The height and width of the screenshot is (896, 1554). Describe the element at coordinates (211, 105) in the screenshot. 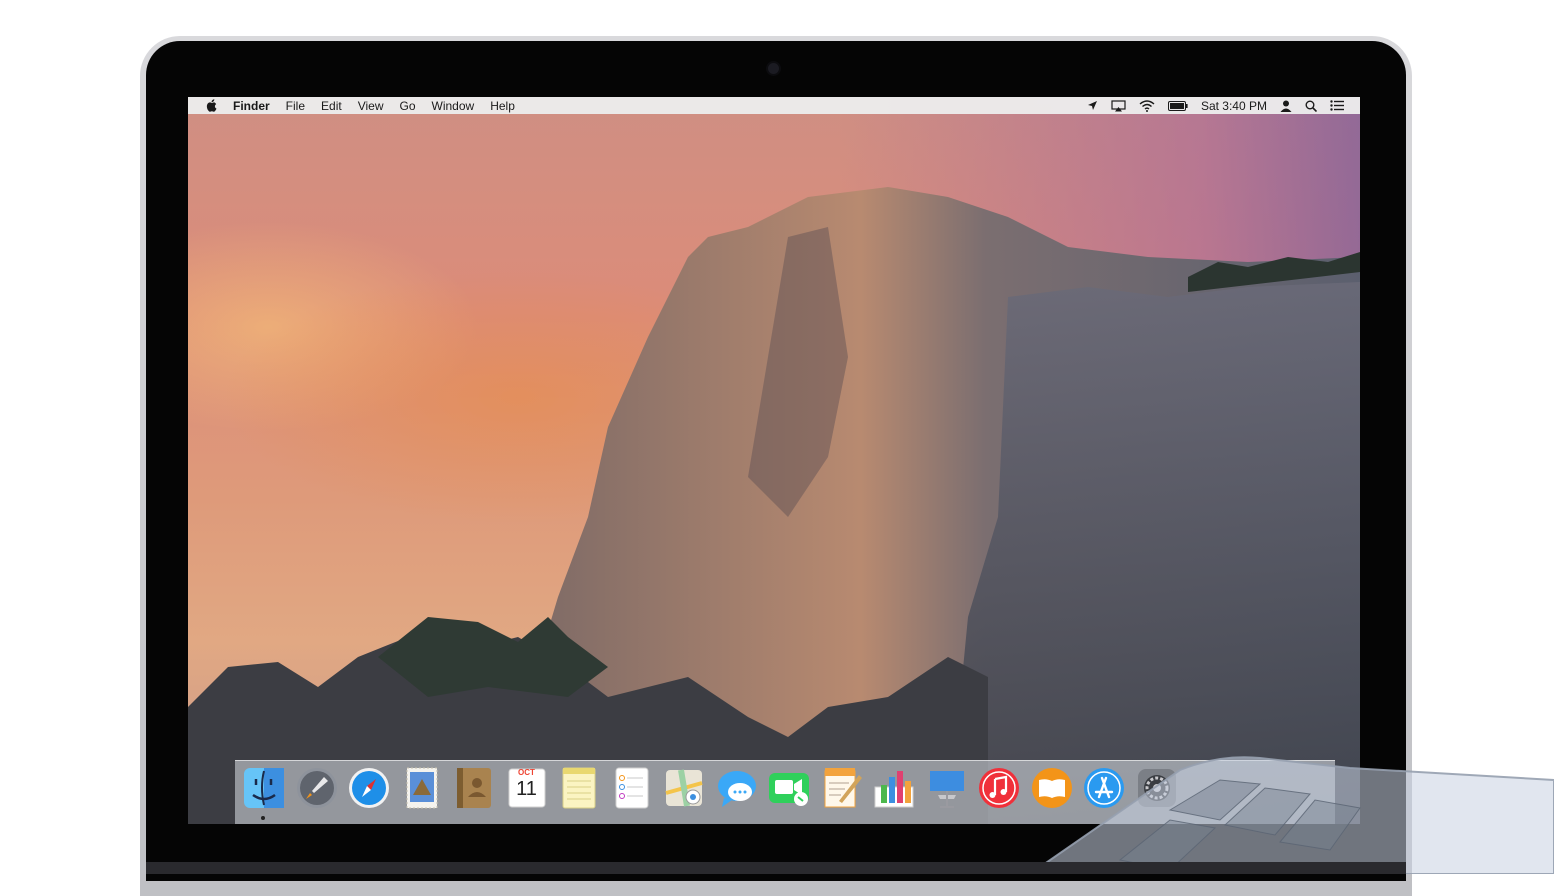

I see `apple-logo-icon` at that location.